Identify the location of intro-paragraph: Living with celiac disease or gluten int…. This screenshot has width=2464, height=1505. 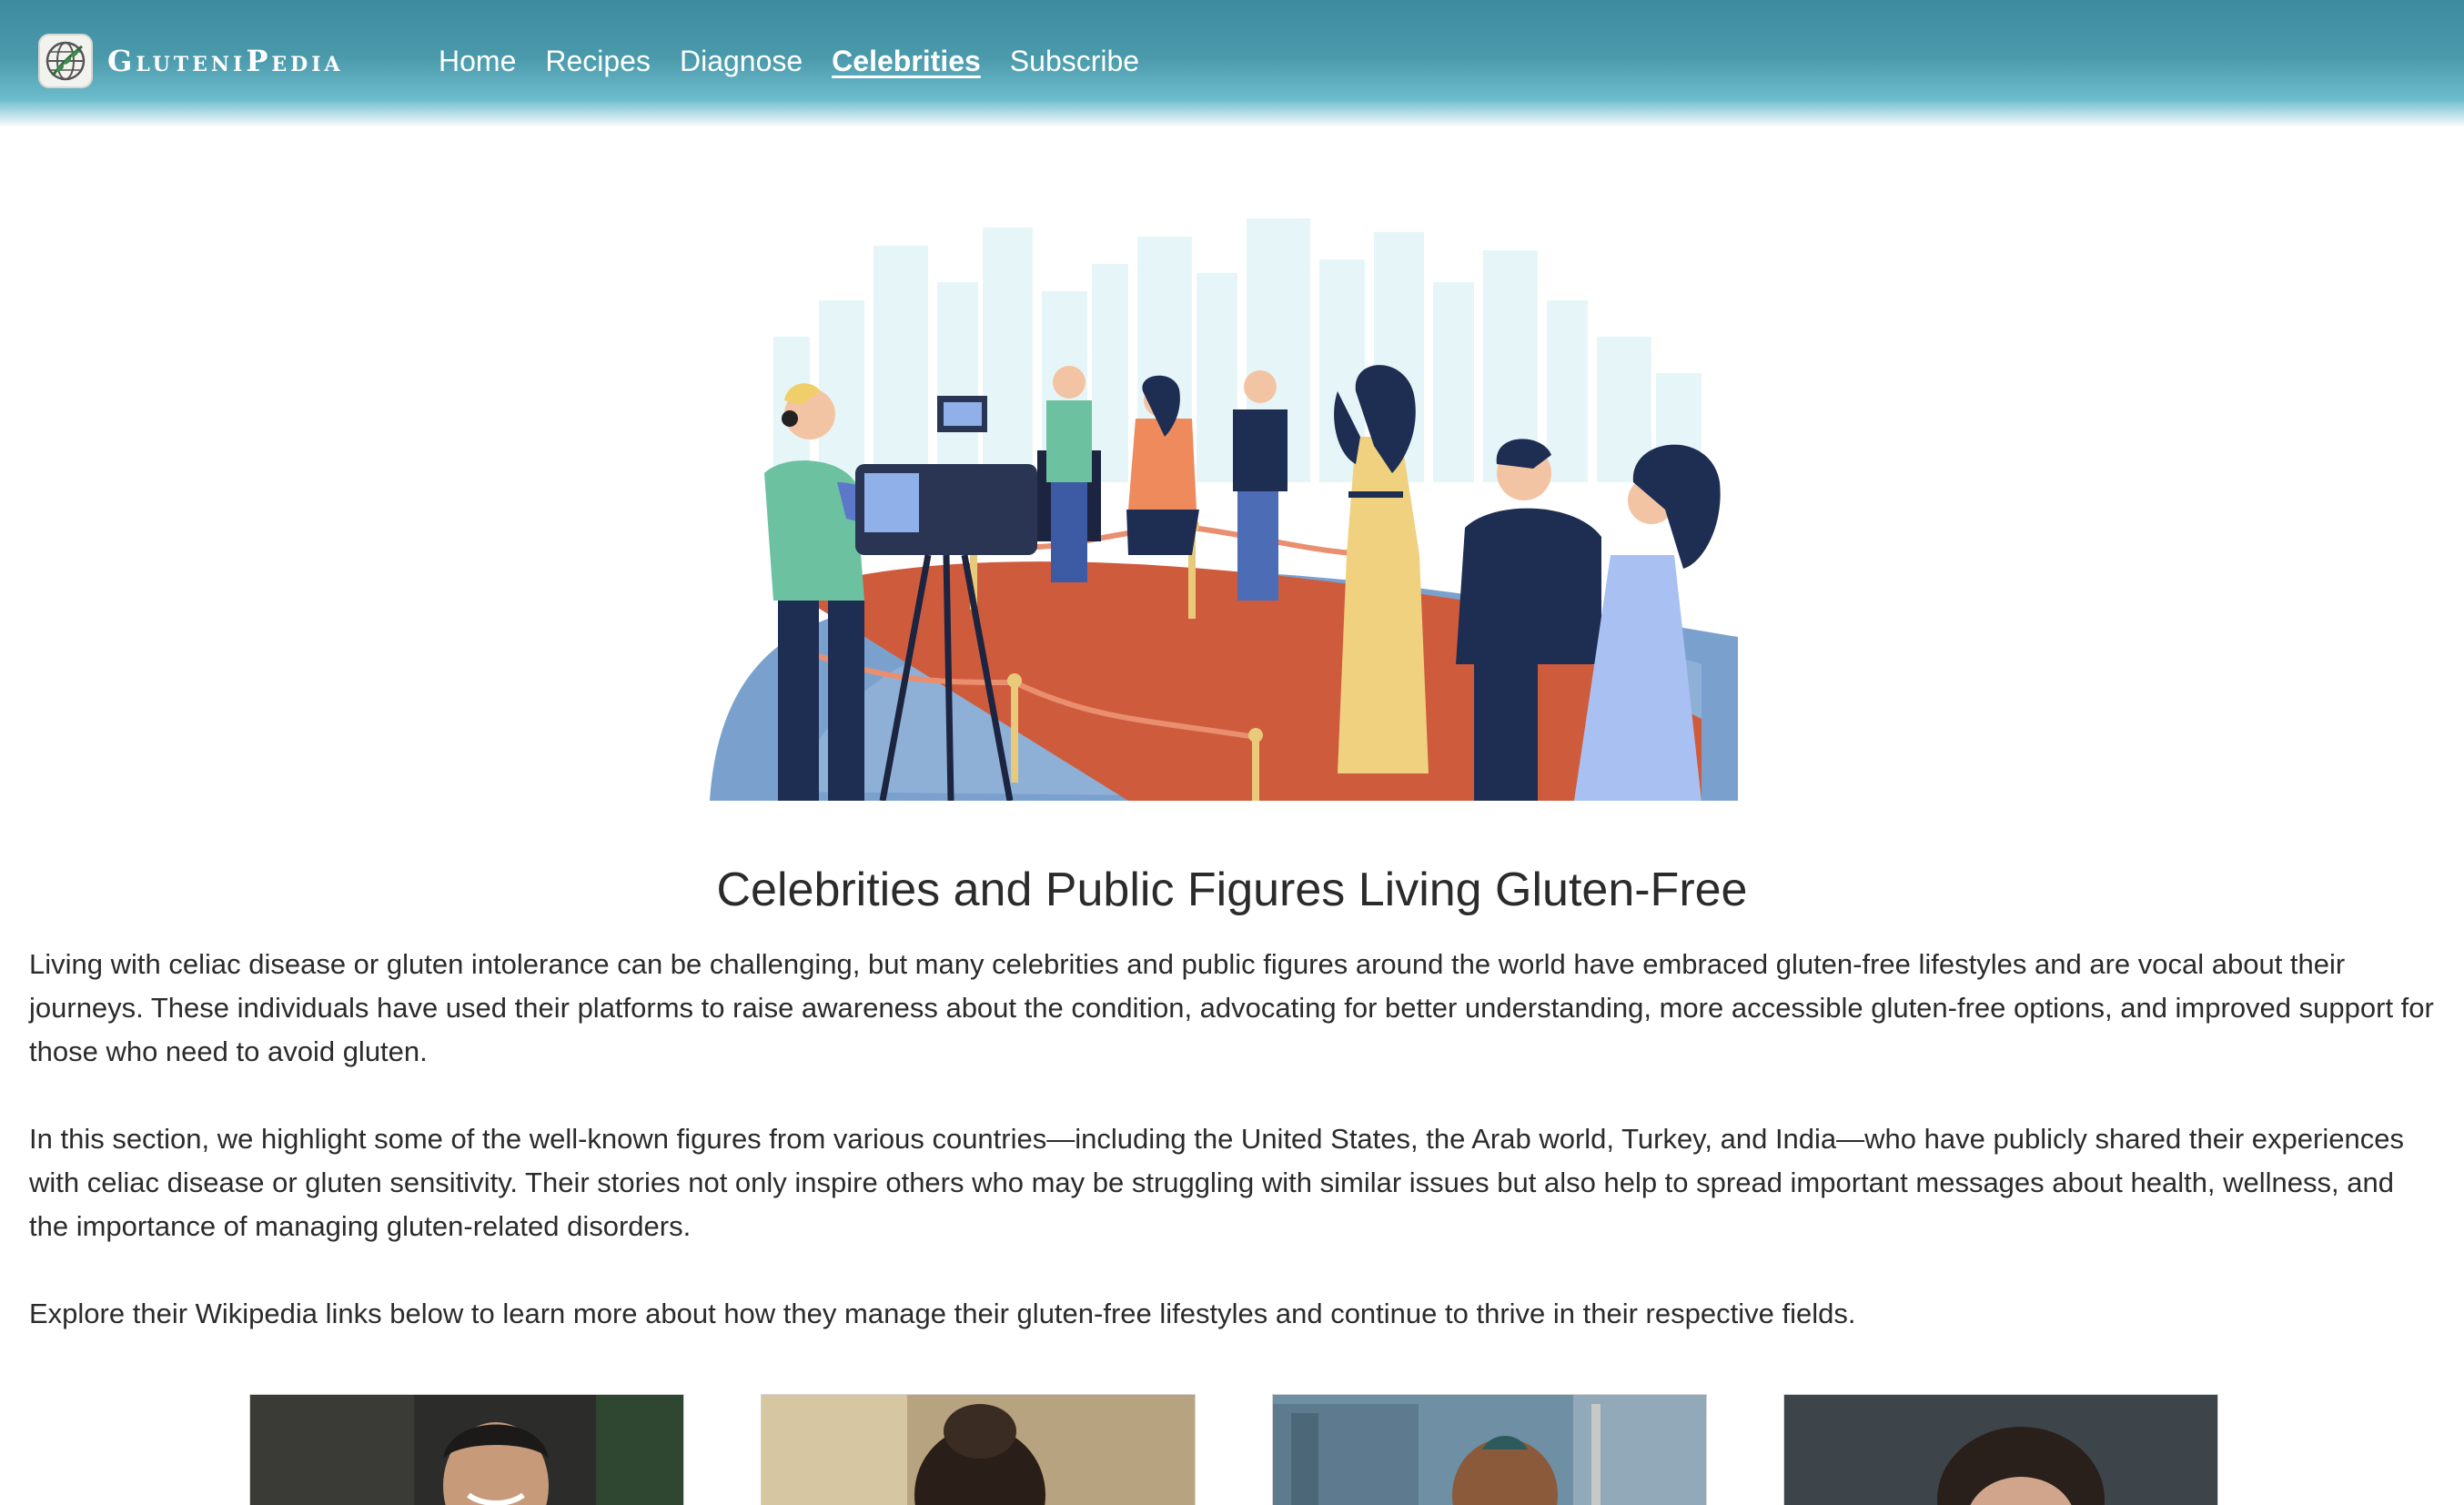
(1231, 1007).